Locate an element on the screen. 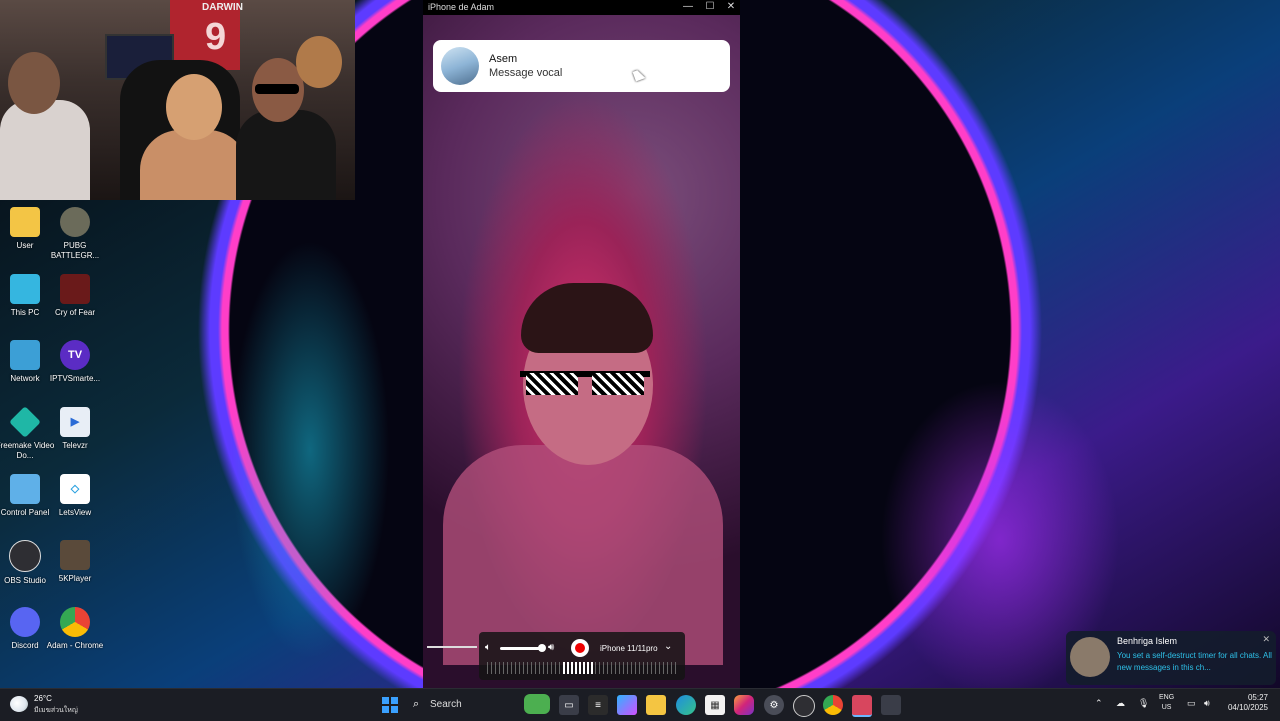 This screenshot has width=1280, height=721. cloud-sync-icon: ☁ is located at coordinates (1120, 703).